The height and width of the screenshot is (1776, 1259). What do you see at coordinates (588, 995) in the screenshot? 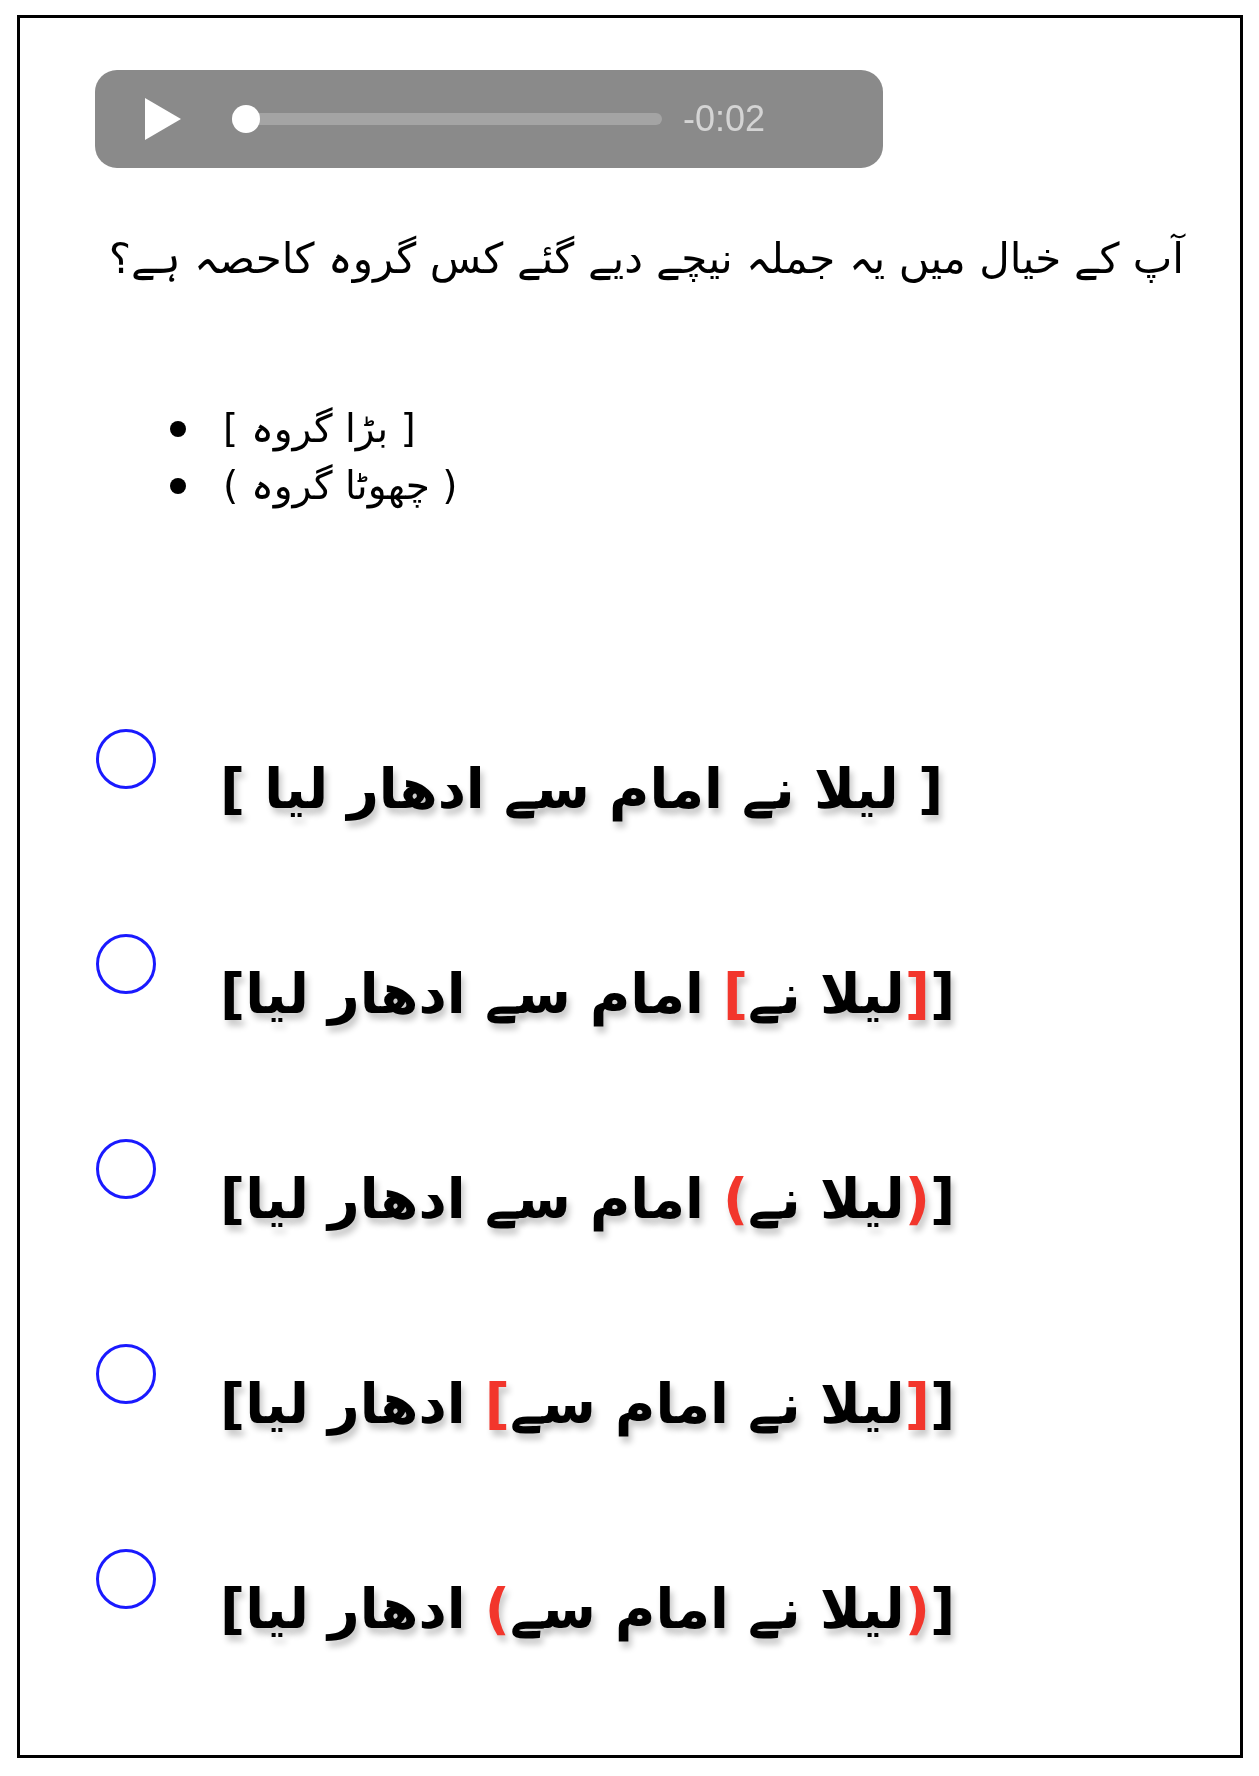
I see `option-text: [ [ لیلا نے] امام سے ادھار لیا]` at bounding box center [588, 995].